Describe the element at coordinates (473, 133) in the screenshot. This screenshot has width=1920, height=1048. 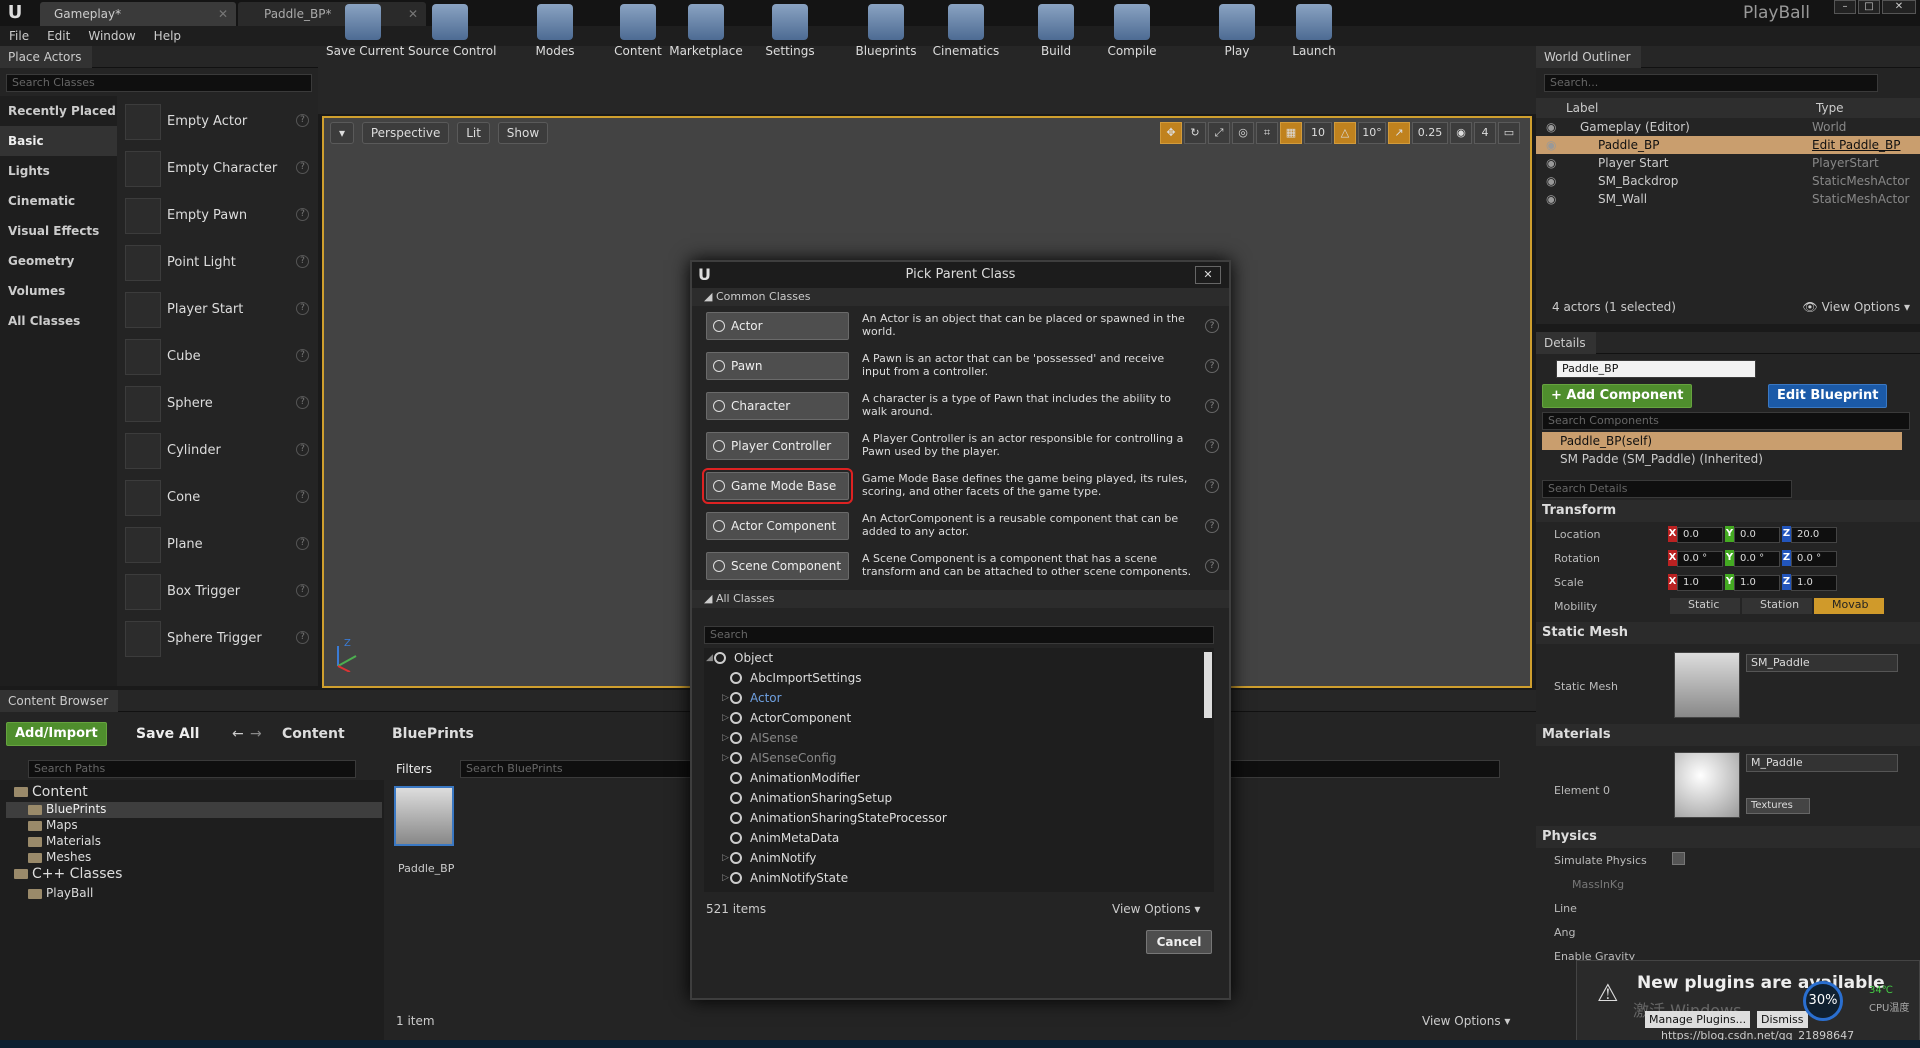
I see `lit-button: Lit` at that location.